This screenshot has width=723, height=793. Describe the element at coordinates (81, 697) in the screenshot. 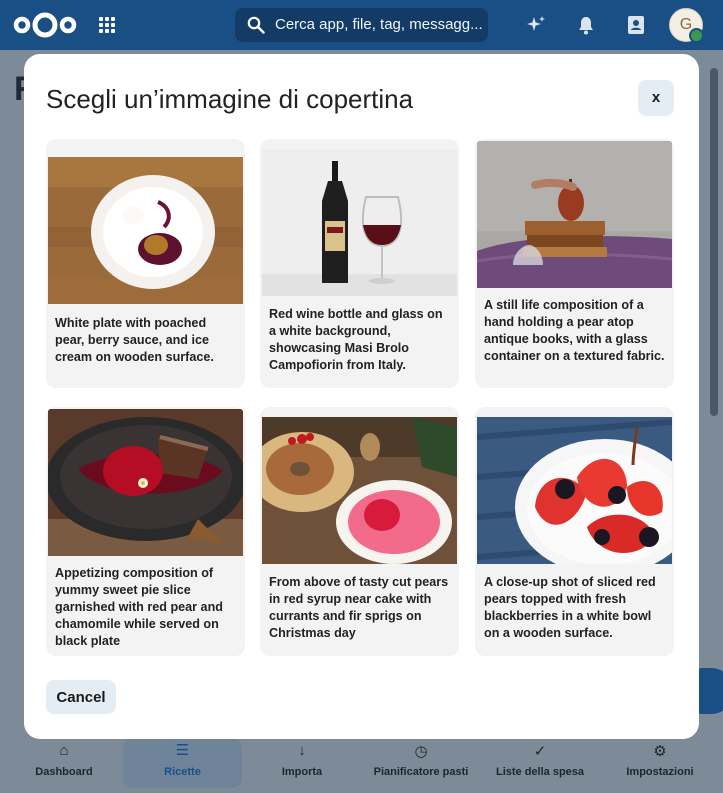

I see `cancel-button: Cancel` at that location.